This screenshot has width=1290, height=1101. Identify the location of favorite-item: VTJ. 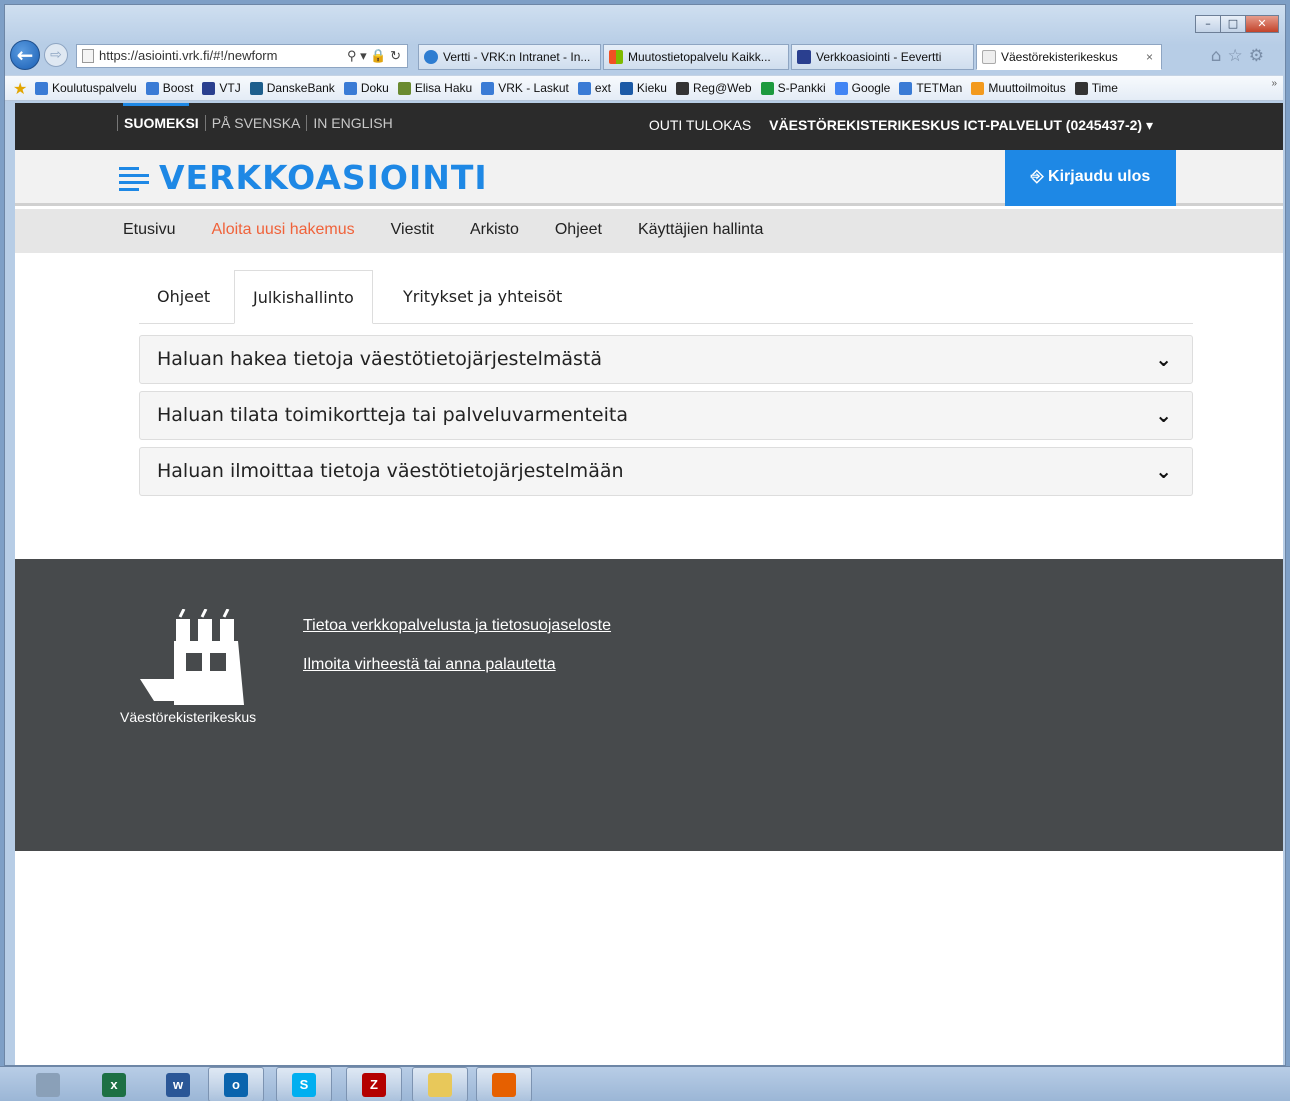
(221, 88).